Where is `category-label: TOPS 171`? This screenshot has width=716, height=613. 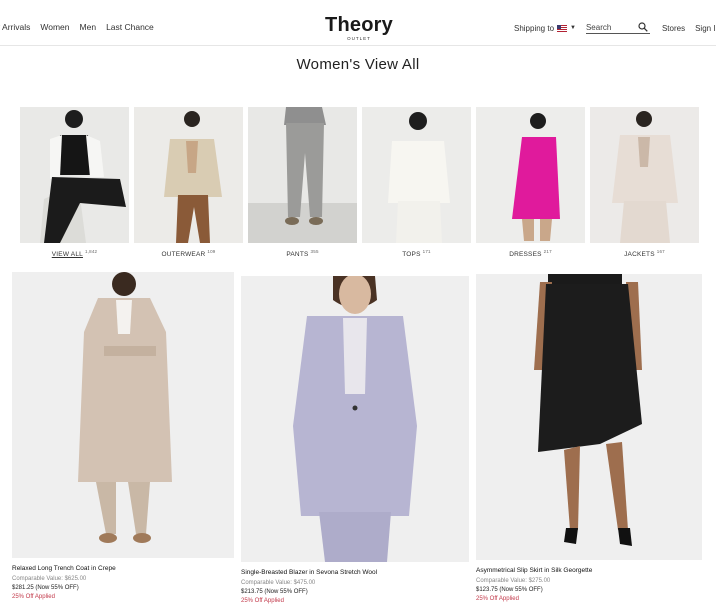
category-label: TOPS 171 is located at coordinates (416, 253).